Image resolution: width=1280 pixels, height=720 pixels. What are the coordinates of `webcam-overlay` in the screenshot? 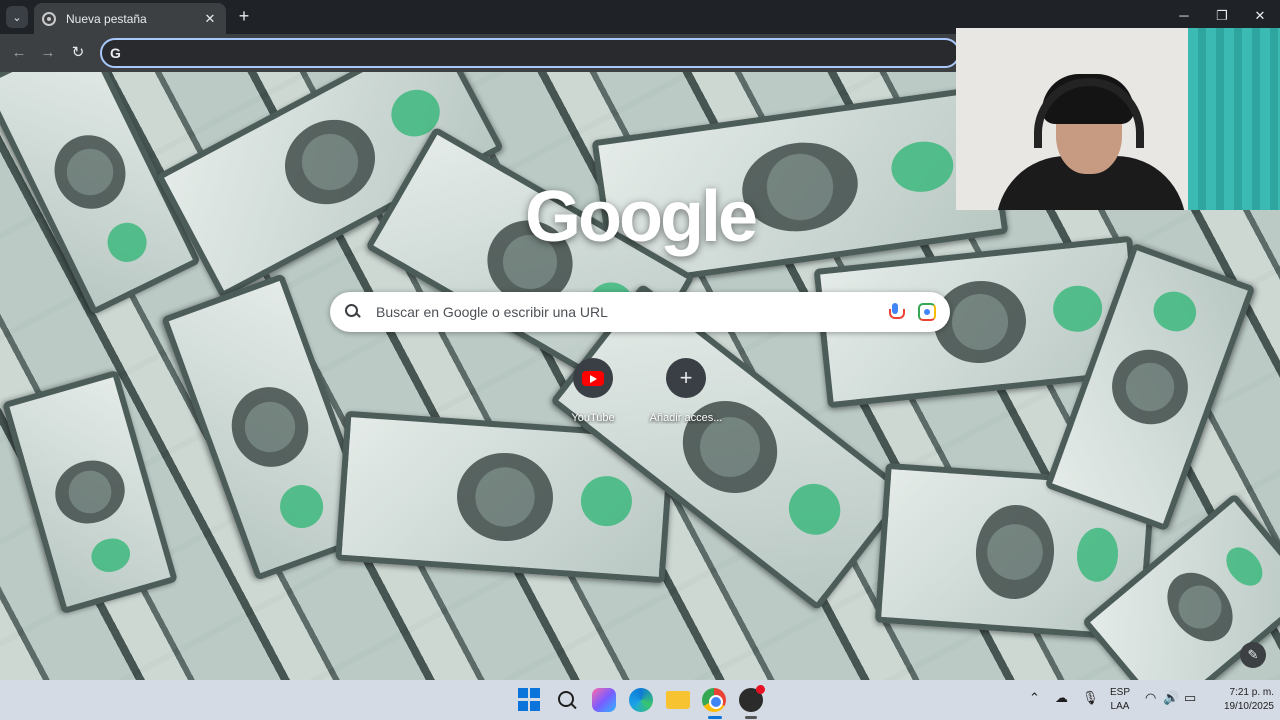 It's located at (1118, 119).